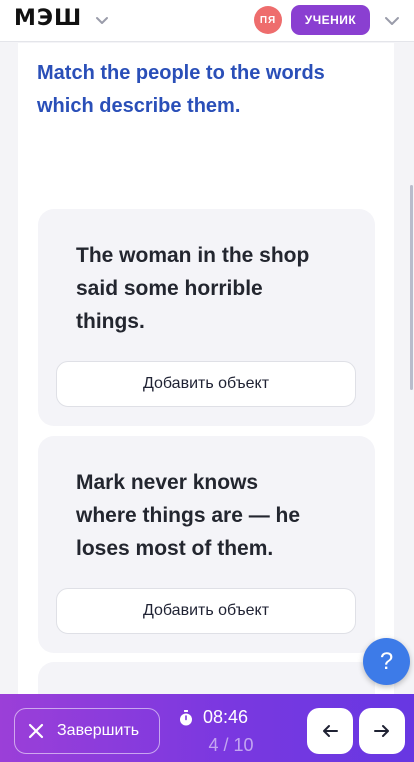  Describe the element at coordinates (36, 731) in the screenshot. I see `close-icon` at that location.